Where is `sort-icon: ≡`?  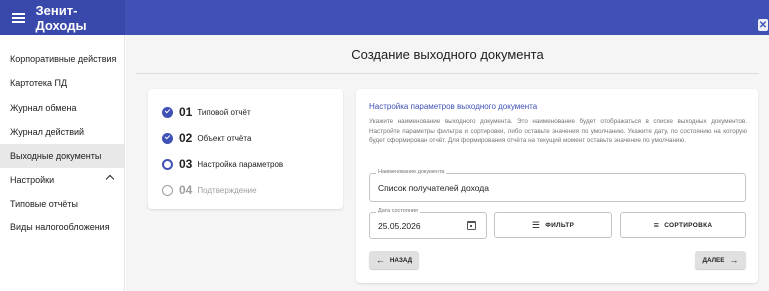 sort-icon: ≡ is located at coordinates (656, 225).